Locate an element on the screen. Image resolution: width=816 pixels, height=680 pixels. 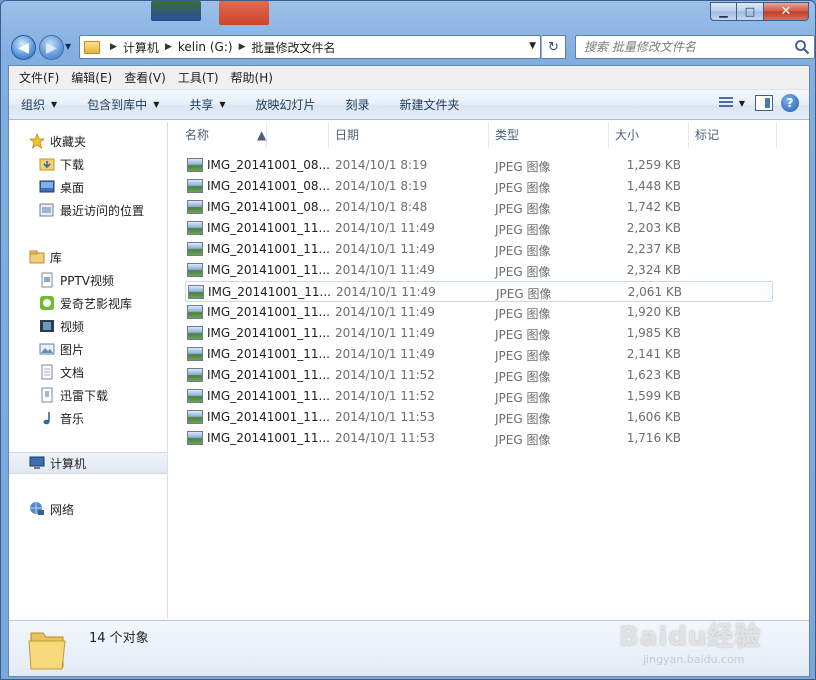
sidebar-libraries: 库 is located at coordinates (88, 257).